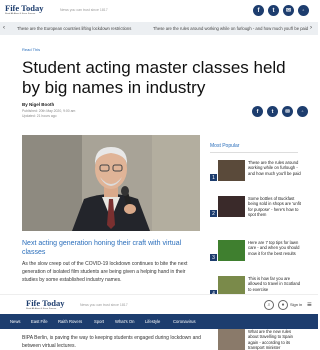 The width and height of the screenshot is (320, 350). Describe the element at coordinates (39, 321) in the screenshot. I see `nav-item-east-fife: East Fife` at that location.